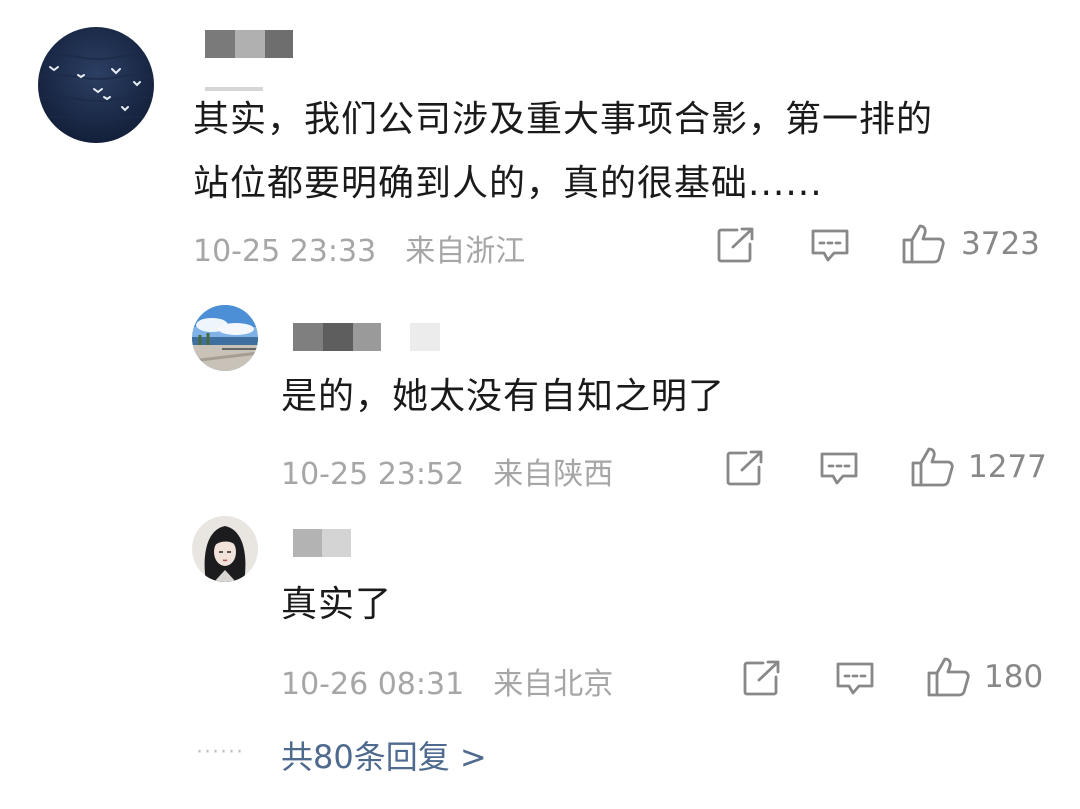 The width and height of the screenshot is (1080, 809). I want to click on view-replies-link: 共80条回复 >, so click(384, 755).